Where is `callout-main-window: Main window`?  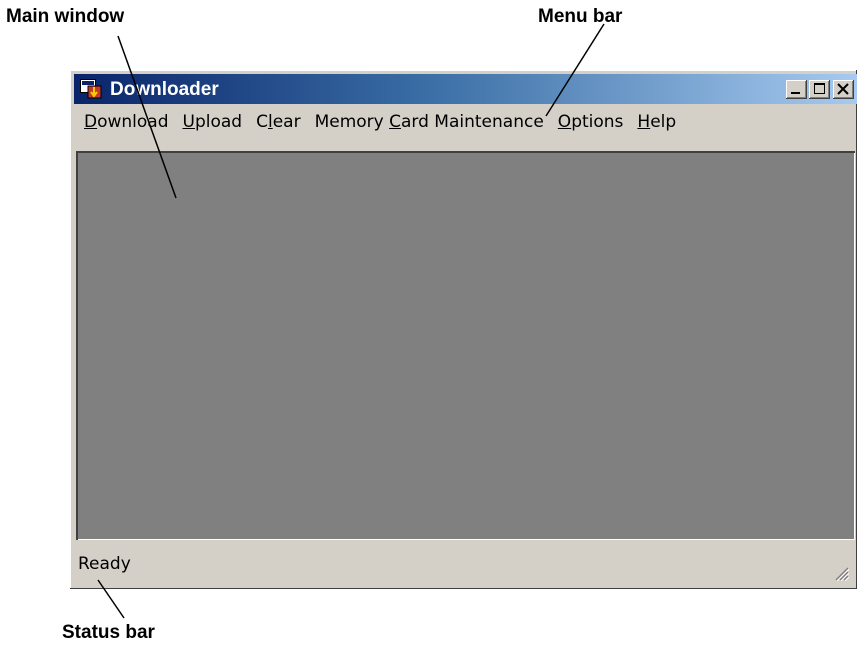
callout-main-window: Main window is located at coordinates (65, 16).